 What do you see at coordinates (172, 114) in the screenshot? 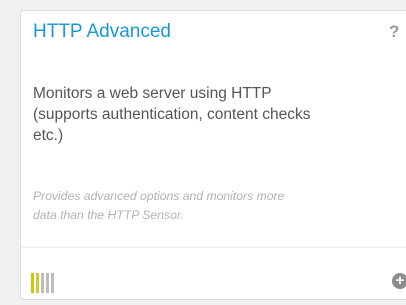
I see `description-line: (supports authentication, content checks` at bounding box center [172, 114].